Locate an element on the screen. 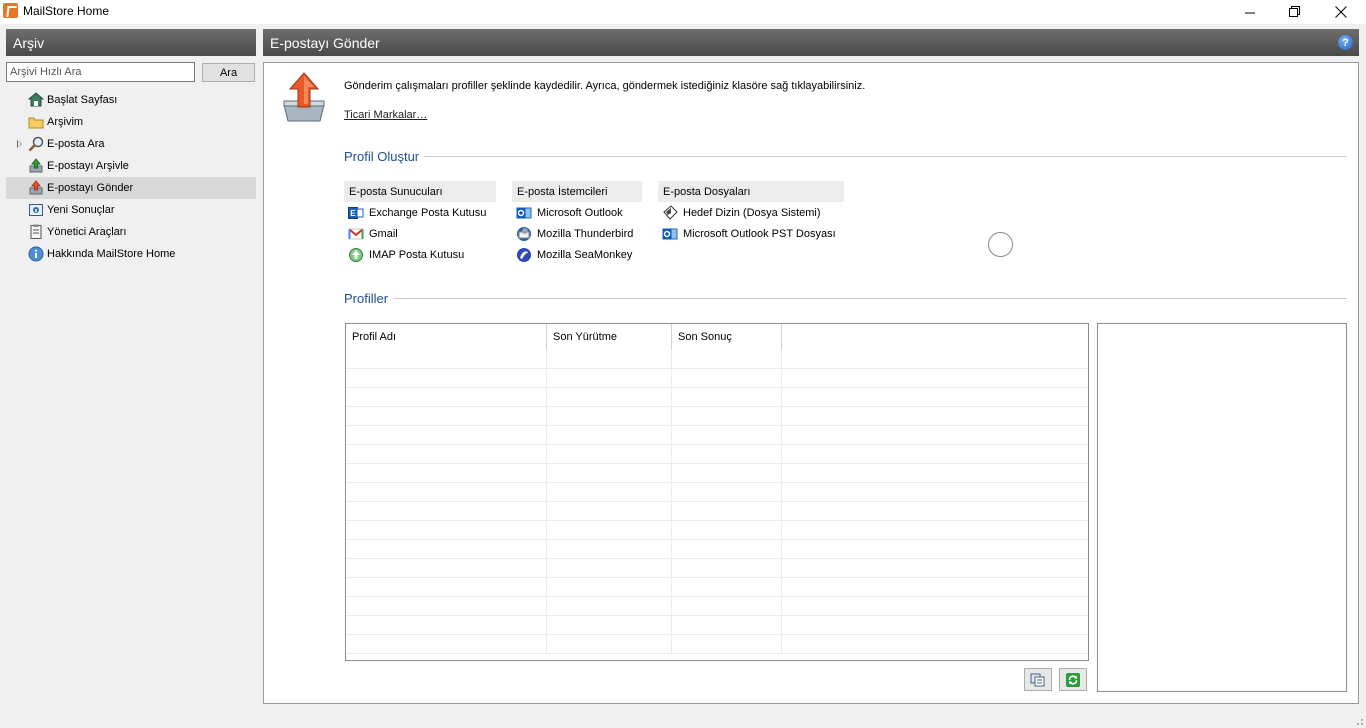  option-label: Microsoft Outlook PST Dosyası is located at coordinates (759, 233).